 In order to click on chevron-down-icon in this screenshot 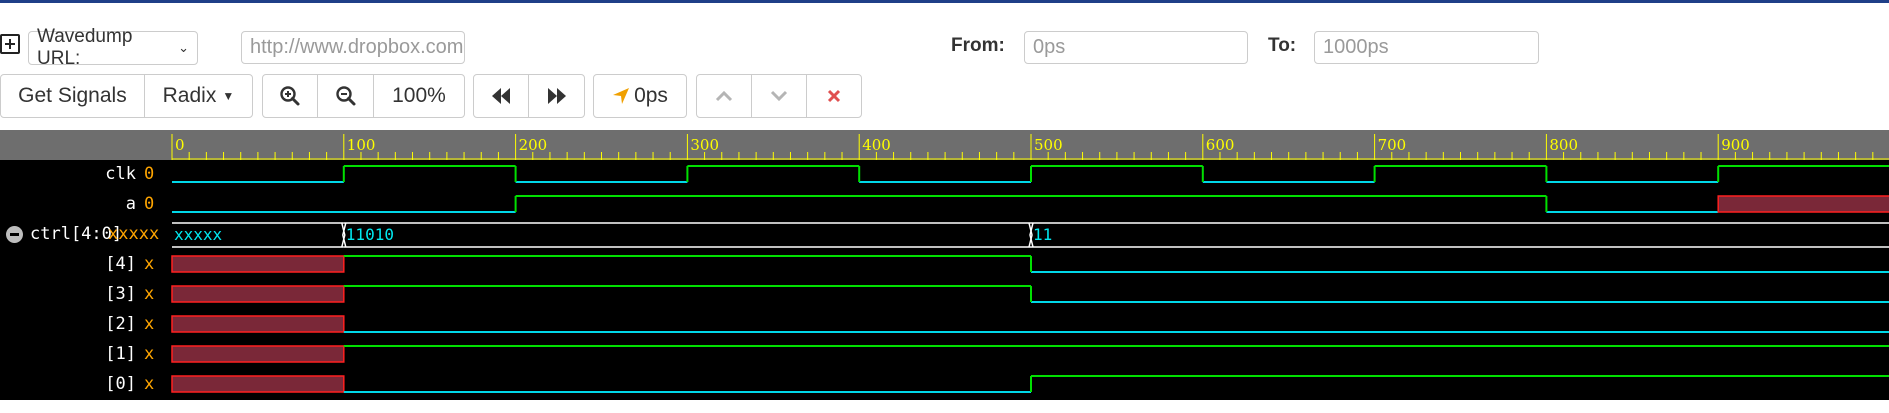, I will do `click(779, 96)`.